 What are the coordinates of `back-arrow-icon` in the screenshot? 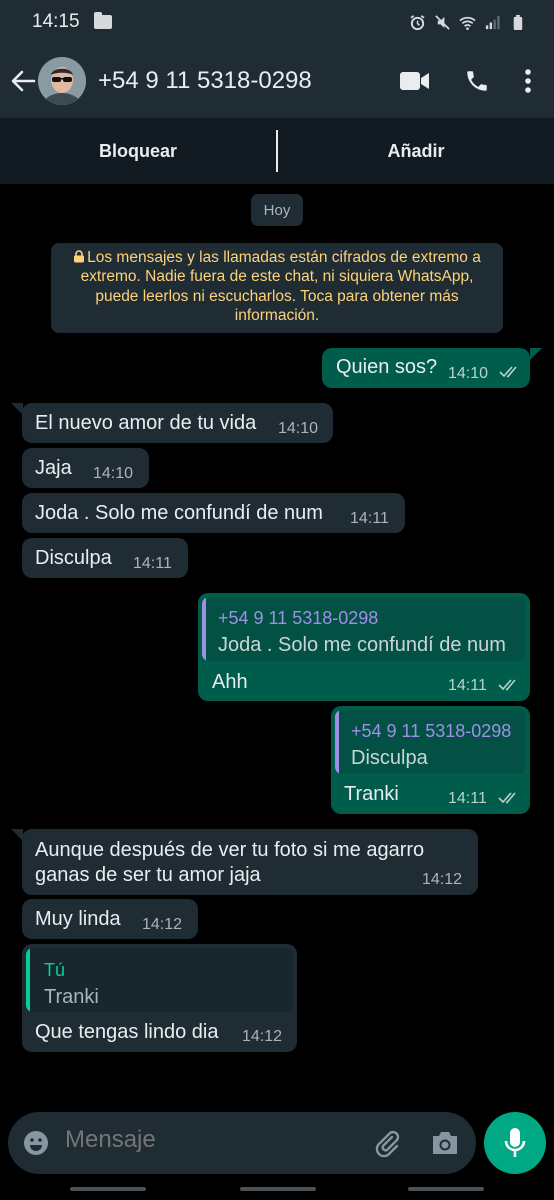 It's located at (23, 81).